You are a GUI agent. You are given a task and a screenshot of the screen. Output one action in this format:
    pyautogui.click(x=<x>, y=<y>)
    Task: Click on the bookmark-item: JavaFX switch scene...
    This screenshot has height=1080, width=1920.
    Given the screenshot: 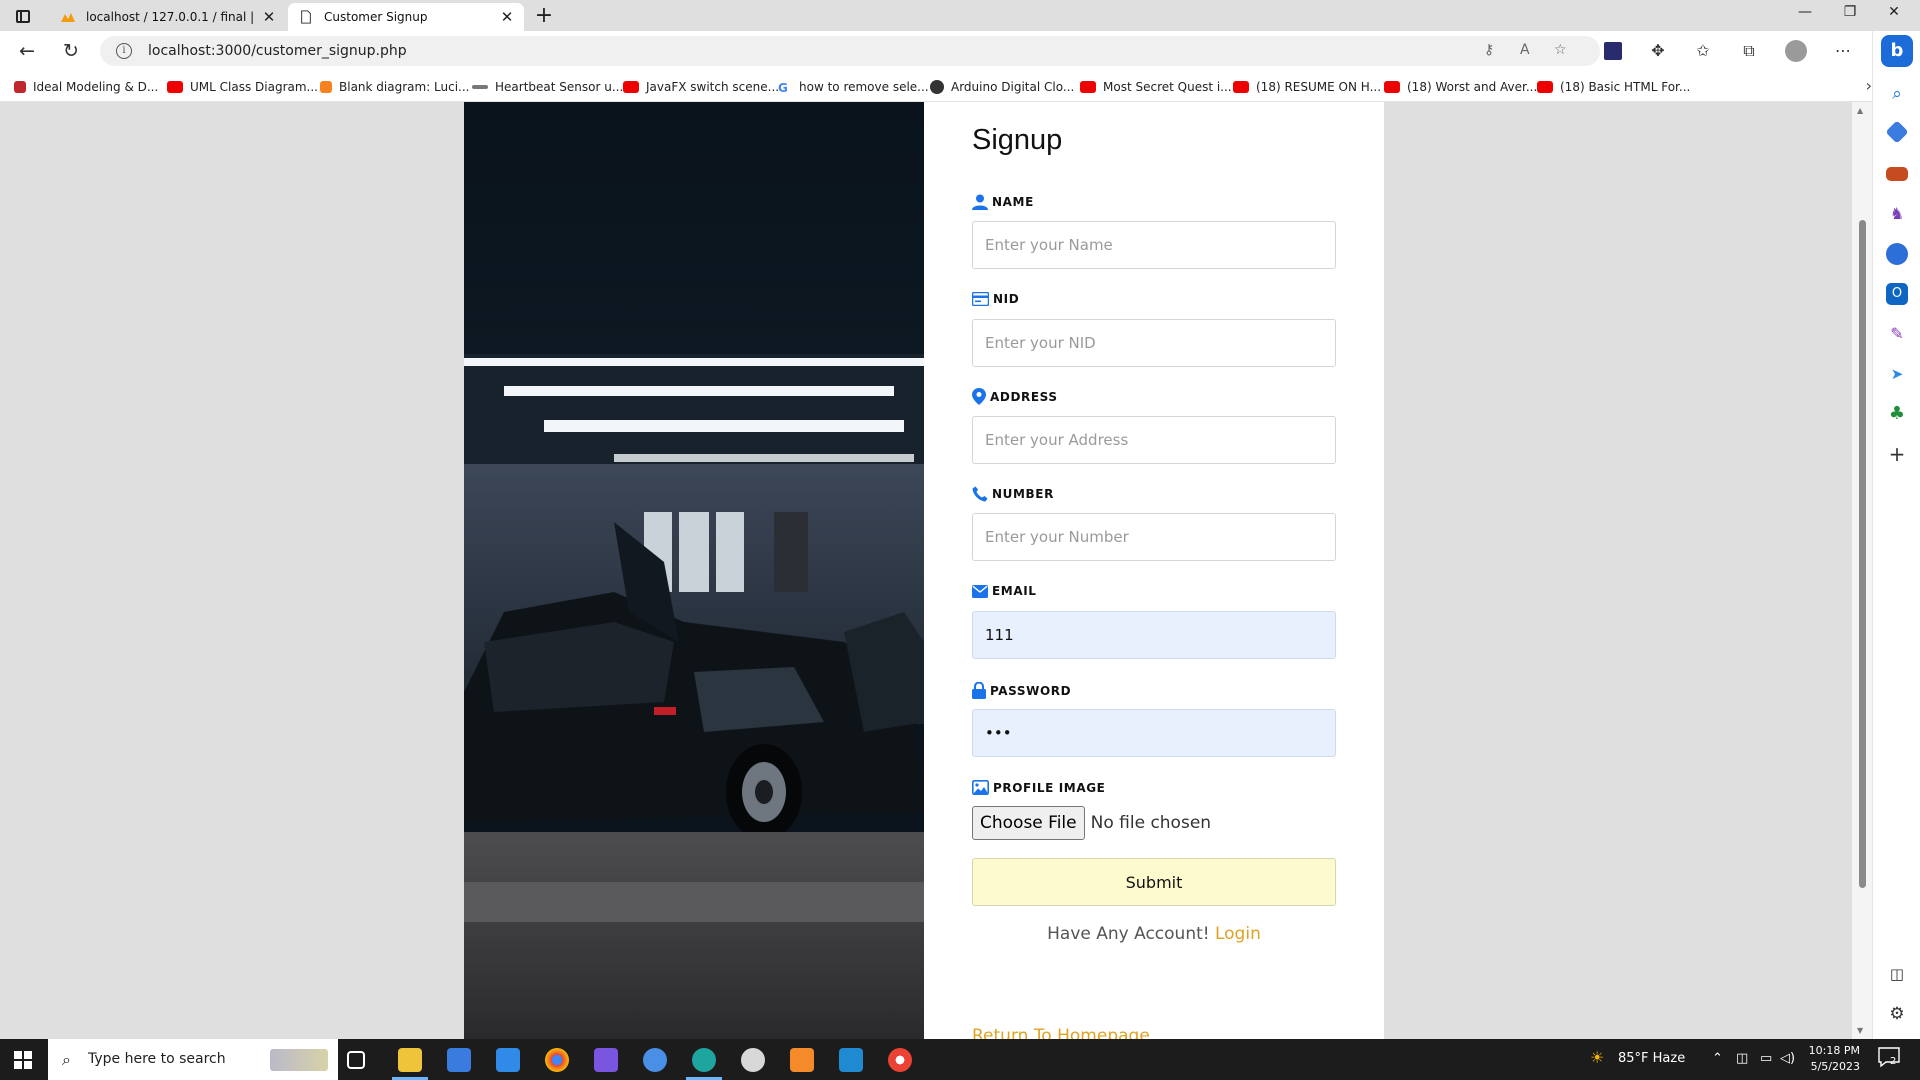 What is the action you would take?
    pyautogui.click(x=701, y=87)
    